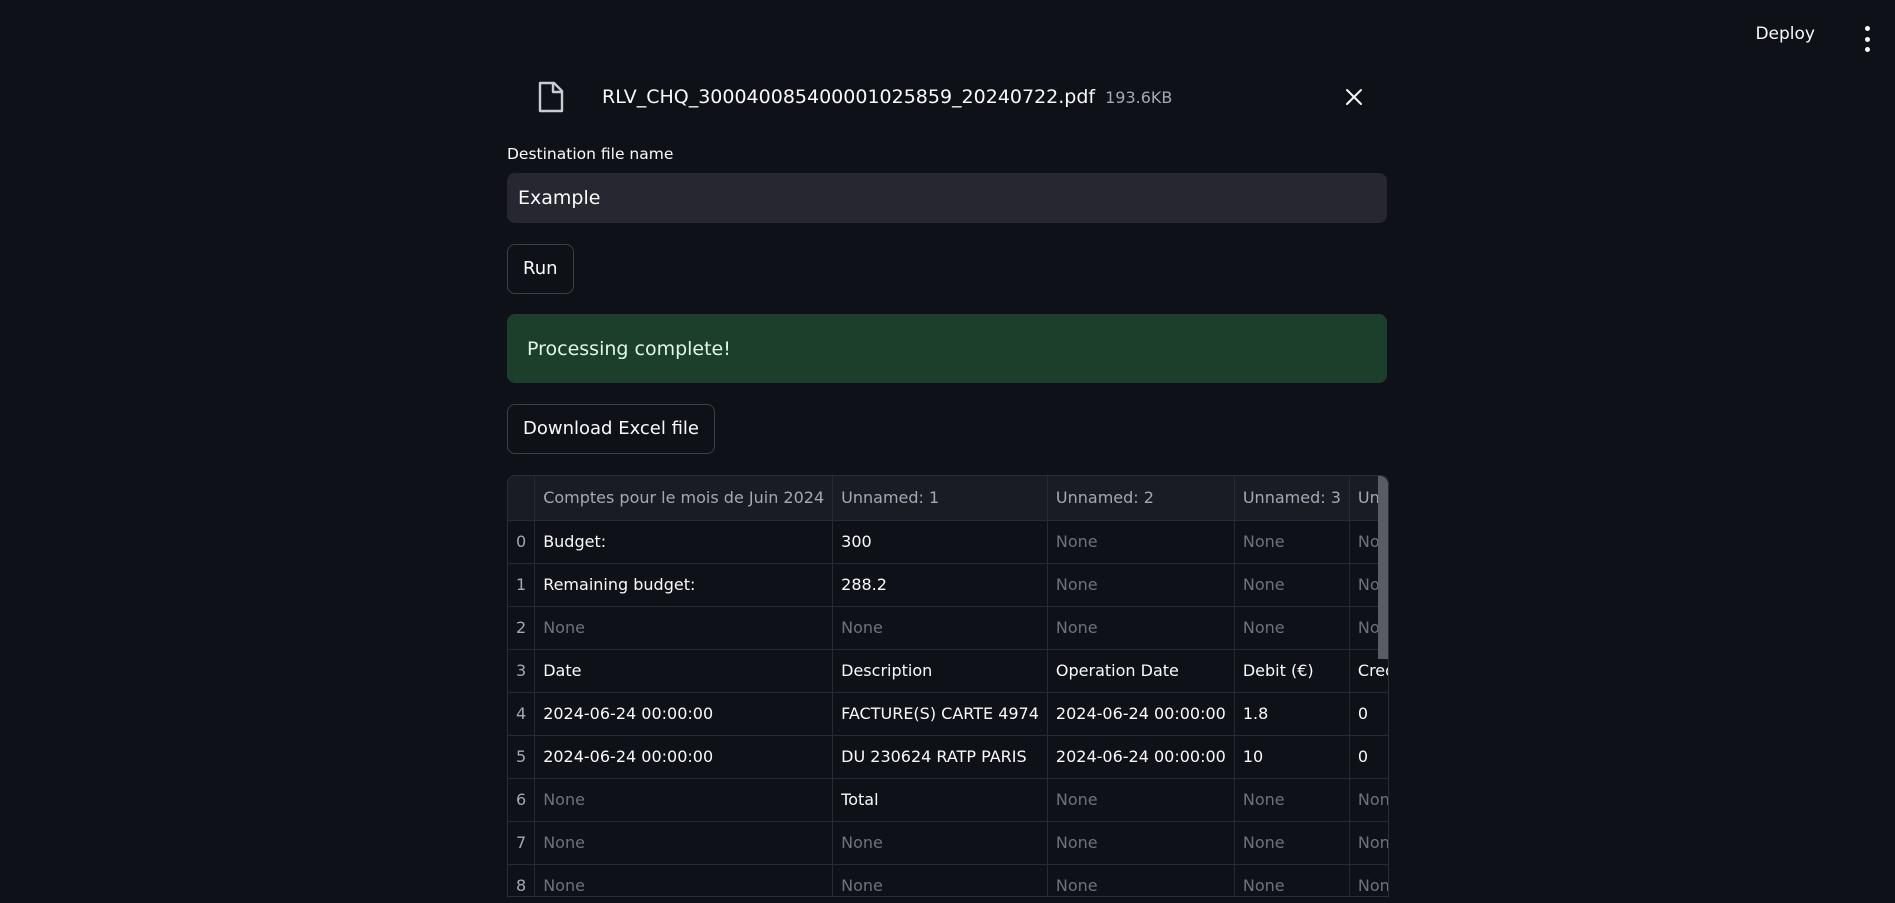  What do you see at coordinates (940, 714) in the screenshot?
I see `table-cell: FACTURE(S) CARTE 4974` at bounding box center [940, 714].